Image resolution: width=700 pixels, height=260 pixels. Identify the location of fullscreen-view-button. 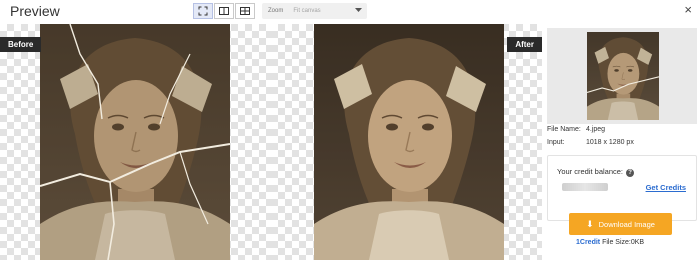
(203, 11).